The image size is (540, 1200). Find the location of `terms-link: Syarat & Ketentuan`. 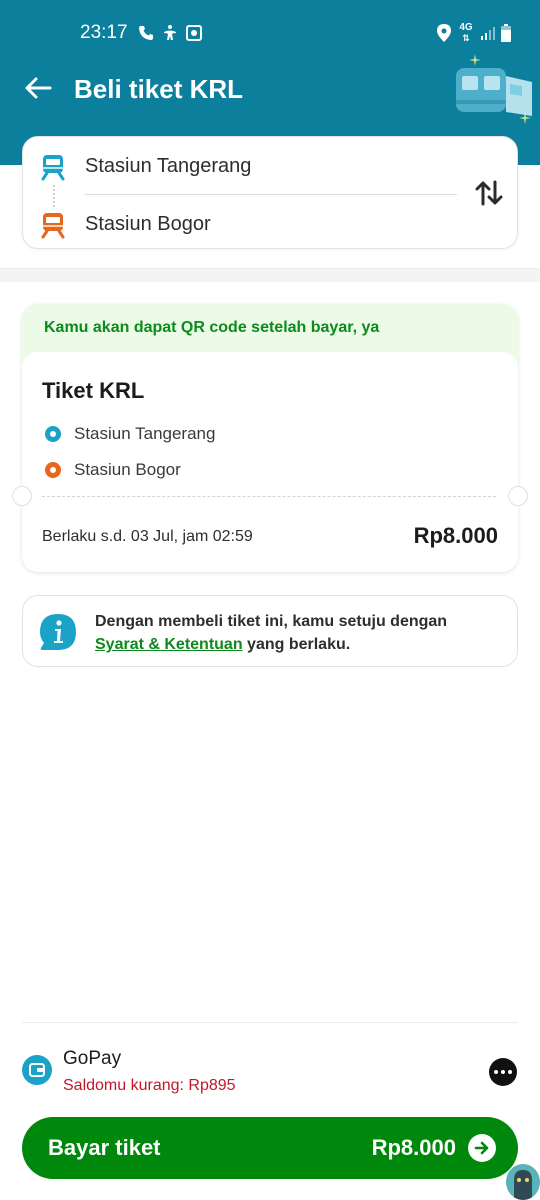

terms-link: Syarat & Ketentuan is located at coordinates (169, 644).